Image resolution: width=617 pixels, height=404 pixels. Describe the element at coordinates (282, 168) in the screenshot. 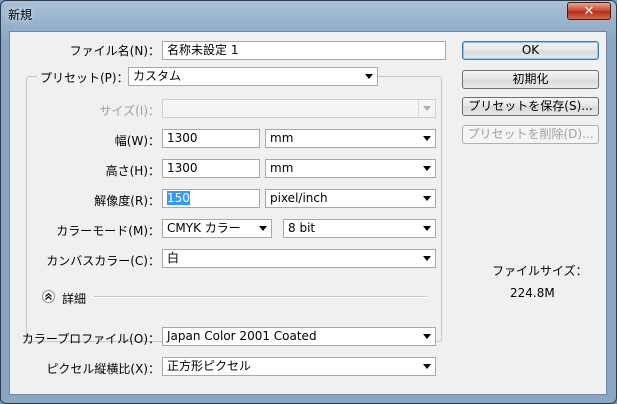

I see `height-unit-value: mm` at that location.